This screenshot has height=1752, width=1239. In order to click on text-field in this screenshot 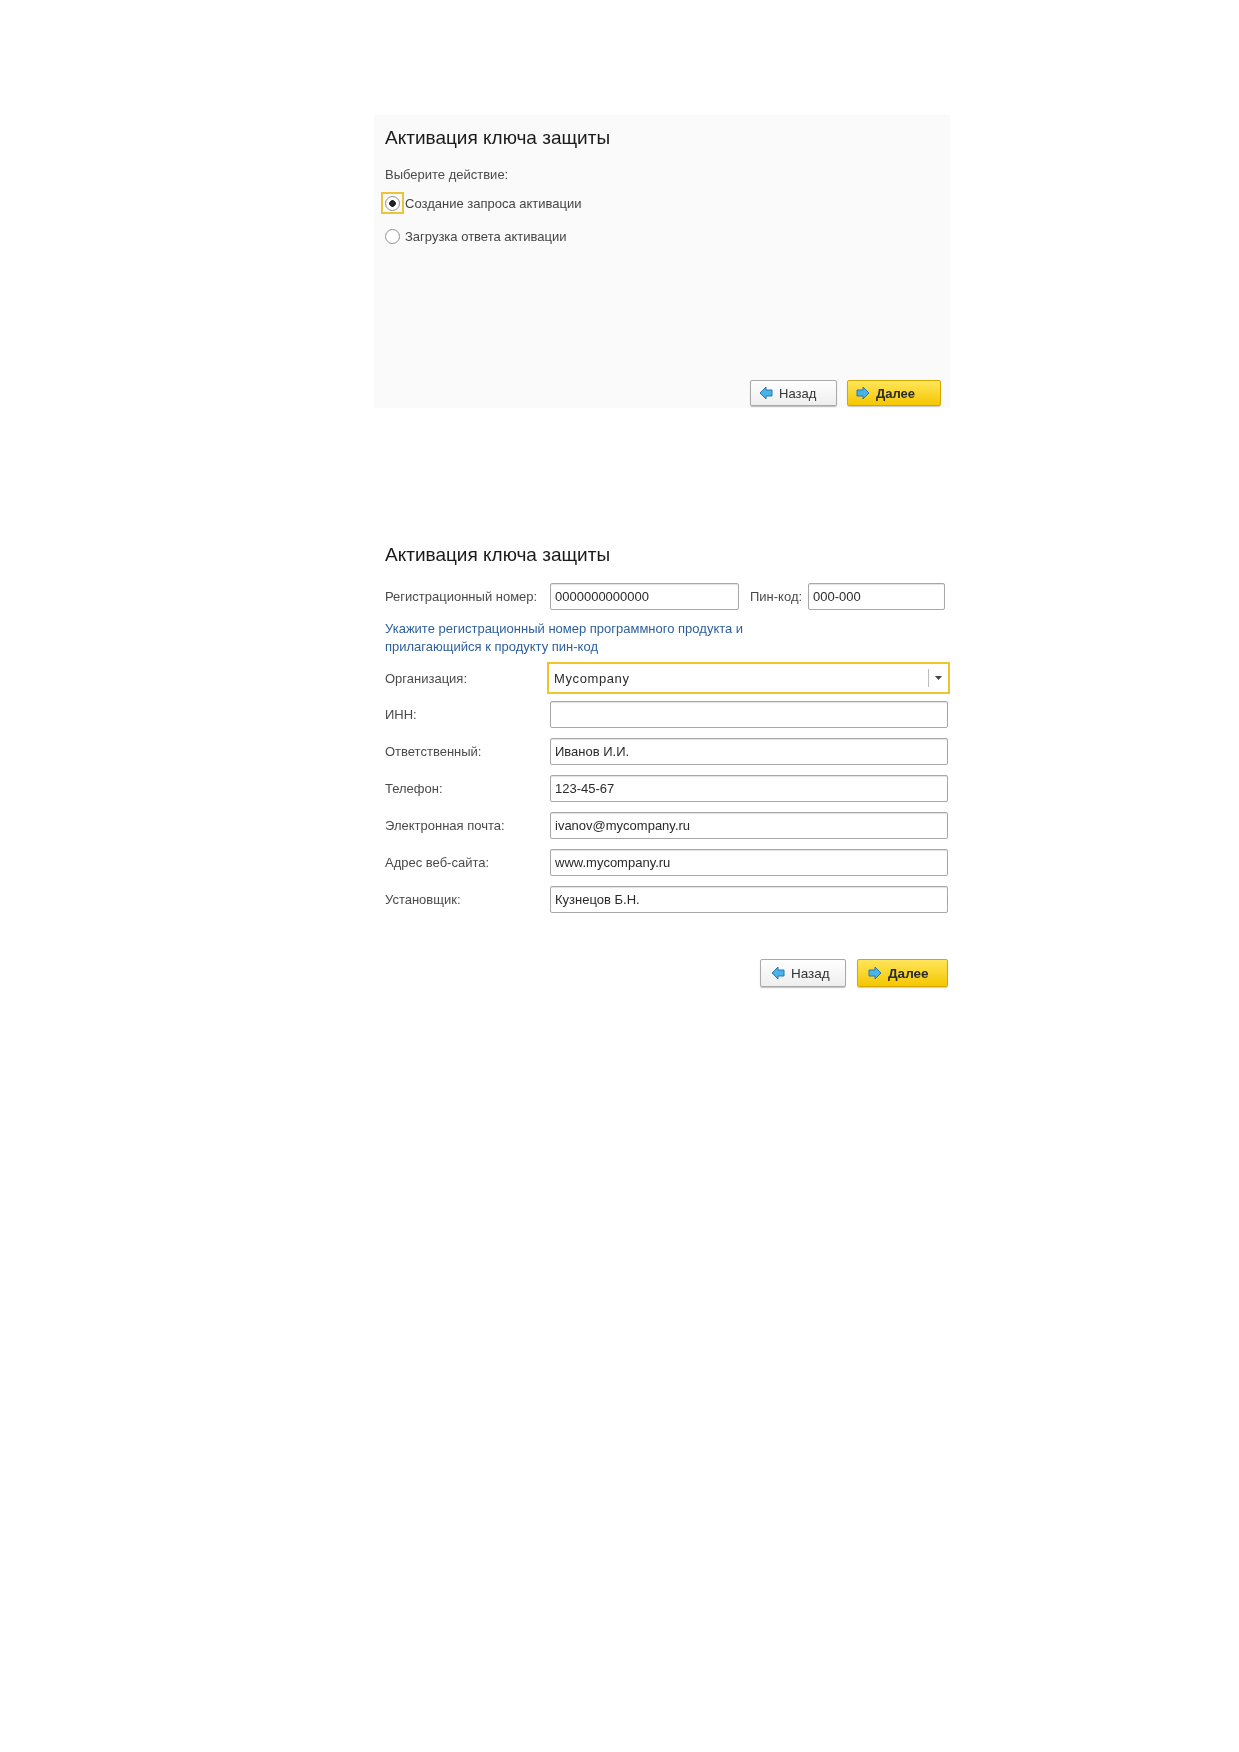, I will do `click(749, 714)`.